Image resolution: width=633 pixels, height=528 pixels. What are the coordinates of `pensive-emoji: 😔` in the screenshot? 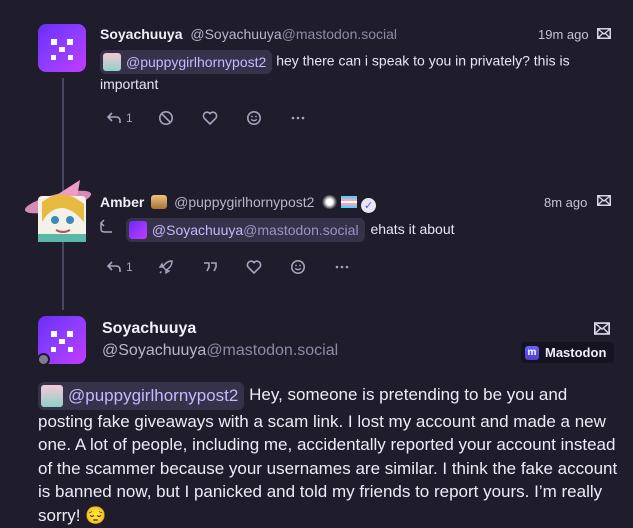 It's located at (96, 515).